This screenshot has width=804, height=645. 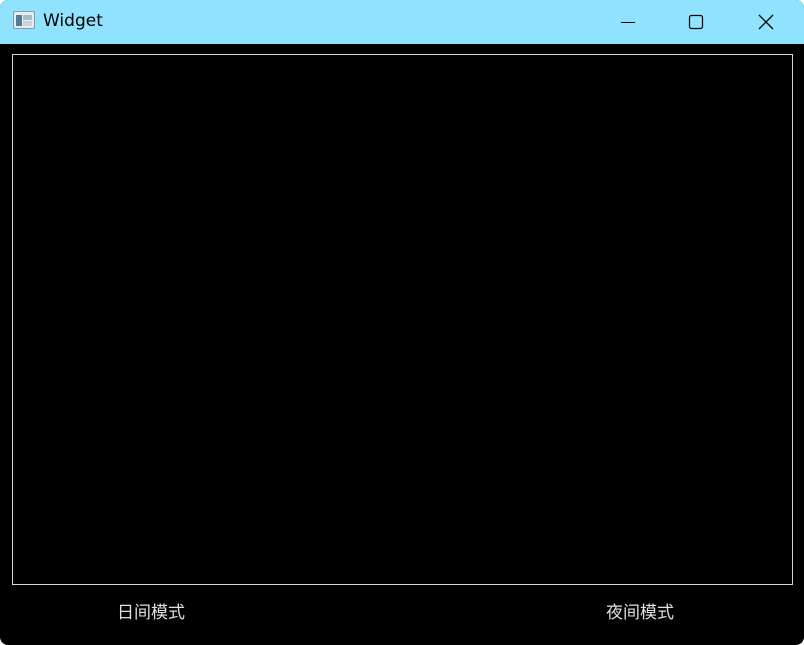 I want to click on minimize-icon, so click(x=628, y=22).